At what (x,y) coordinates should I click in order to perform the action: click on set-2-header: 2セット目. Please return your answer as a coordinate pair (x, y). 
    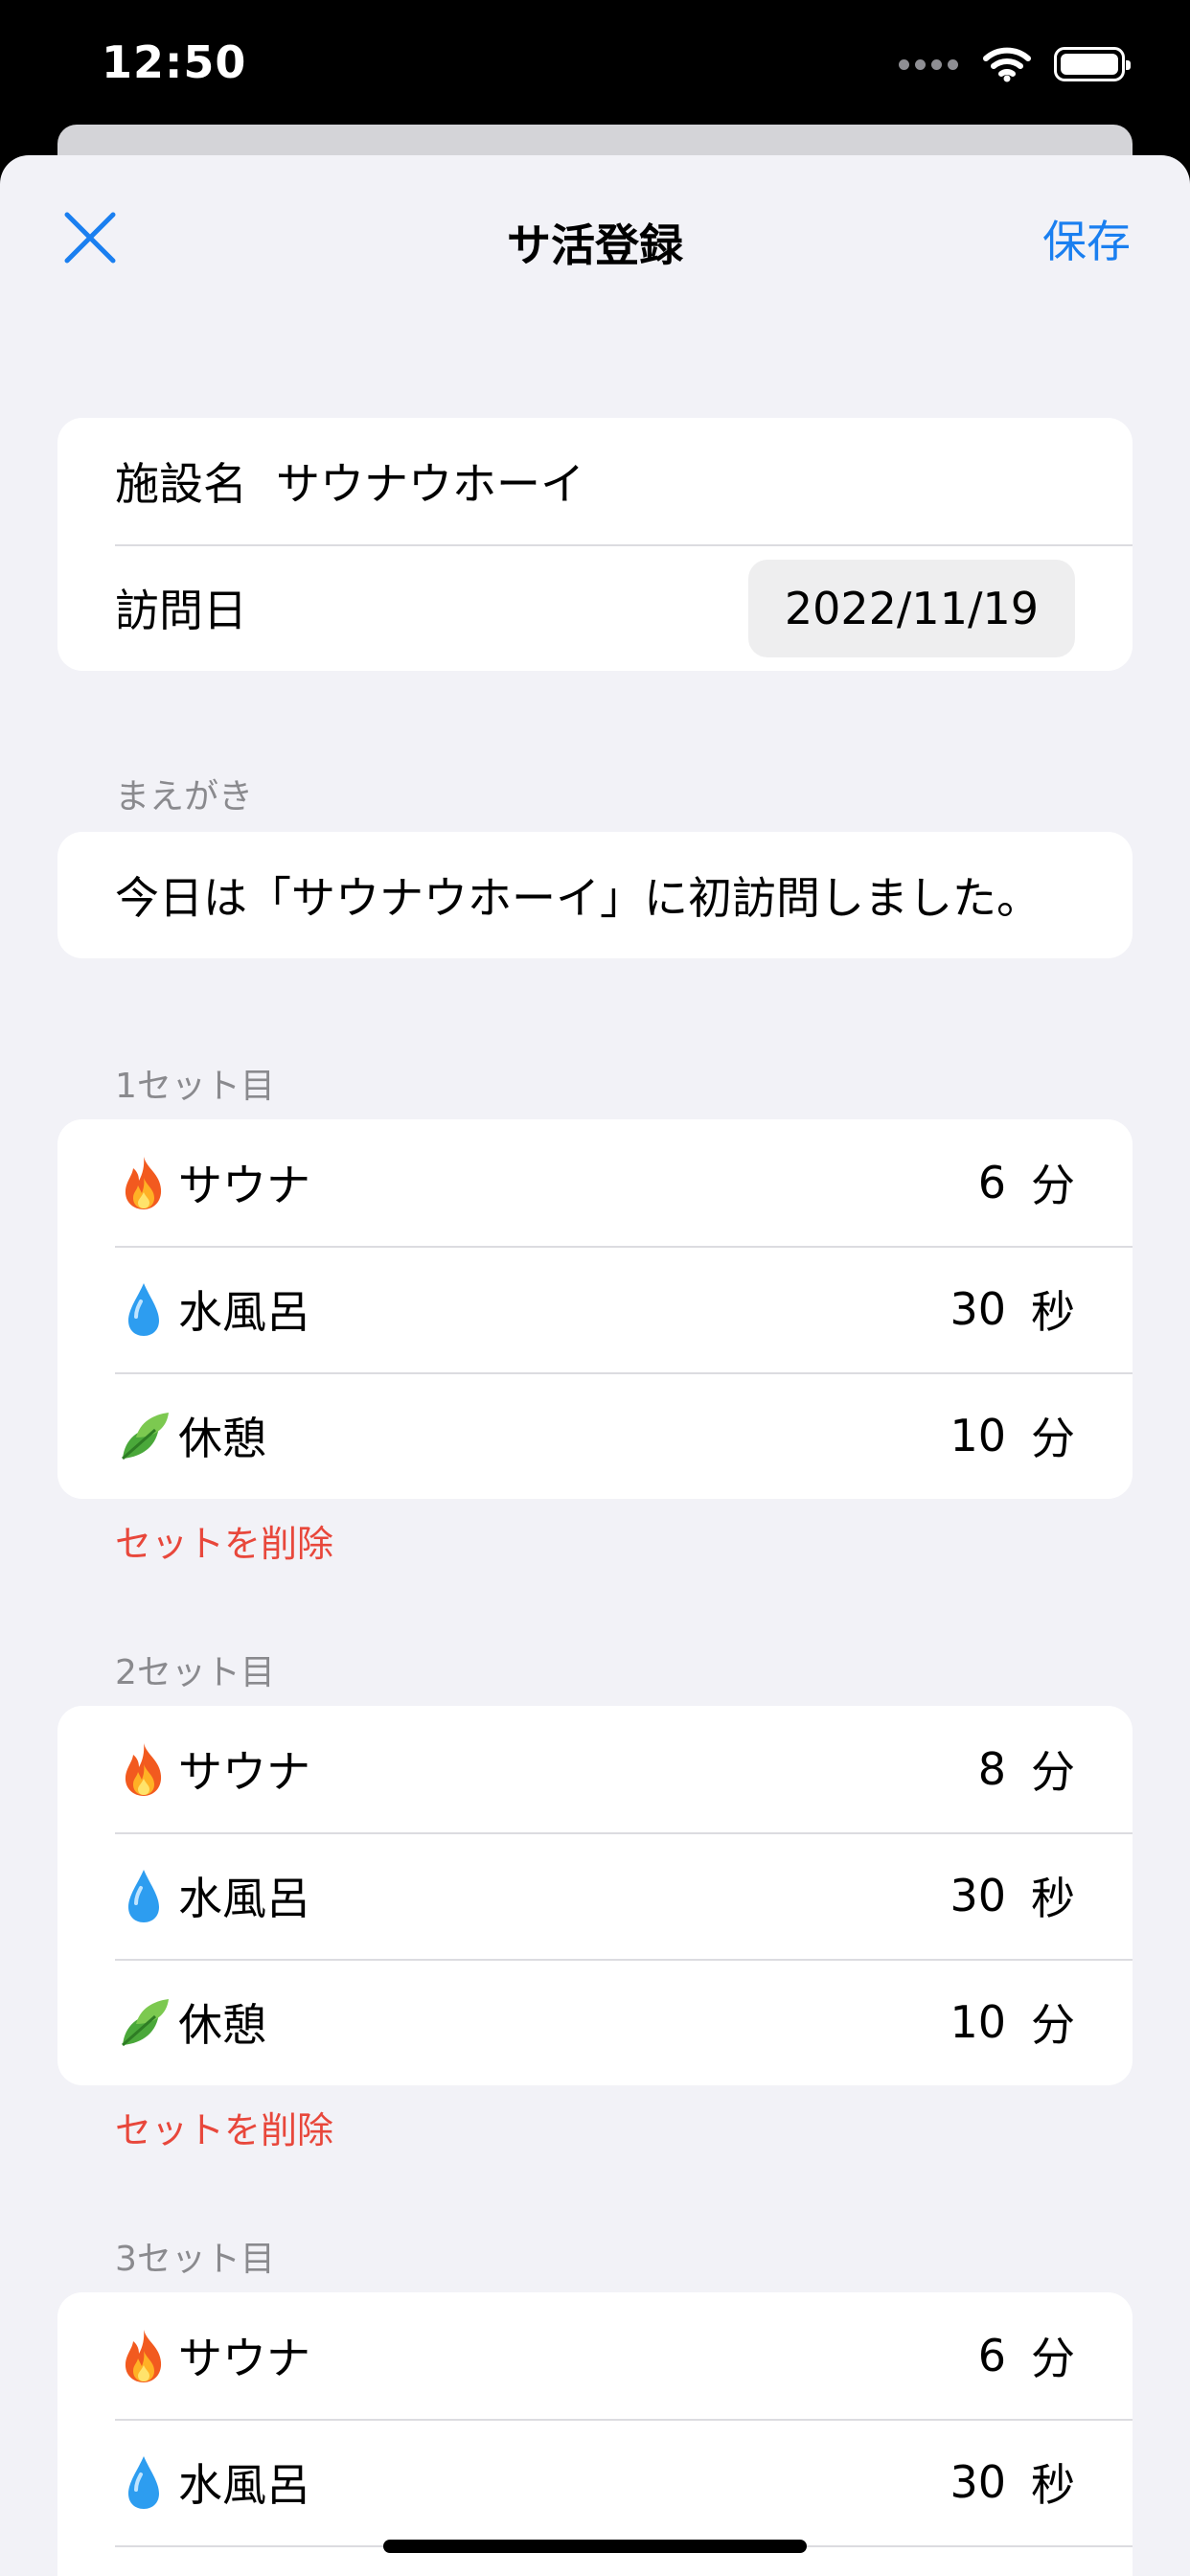
    Looking at the image, I should click on (195, 1672).